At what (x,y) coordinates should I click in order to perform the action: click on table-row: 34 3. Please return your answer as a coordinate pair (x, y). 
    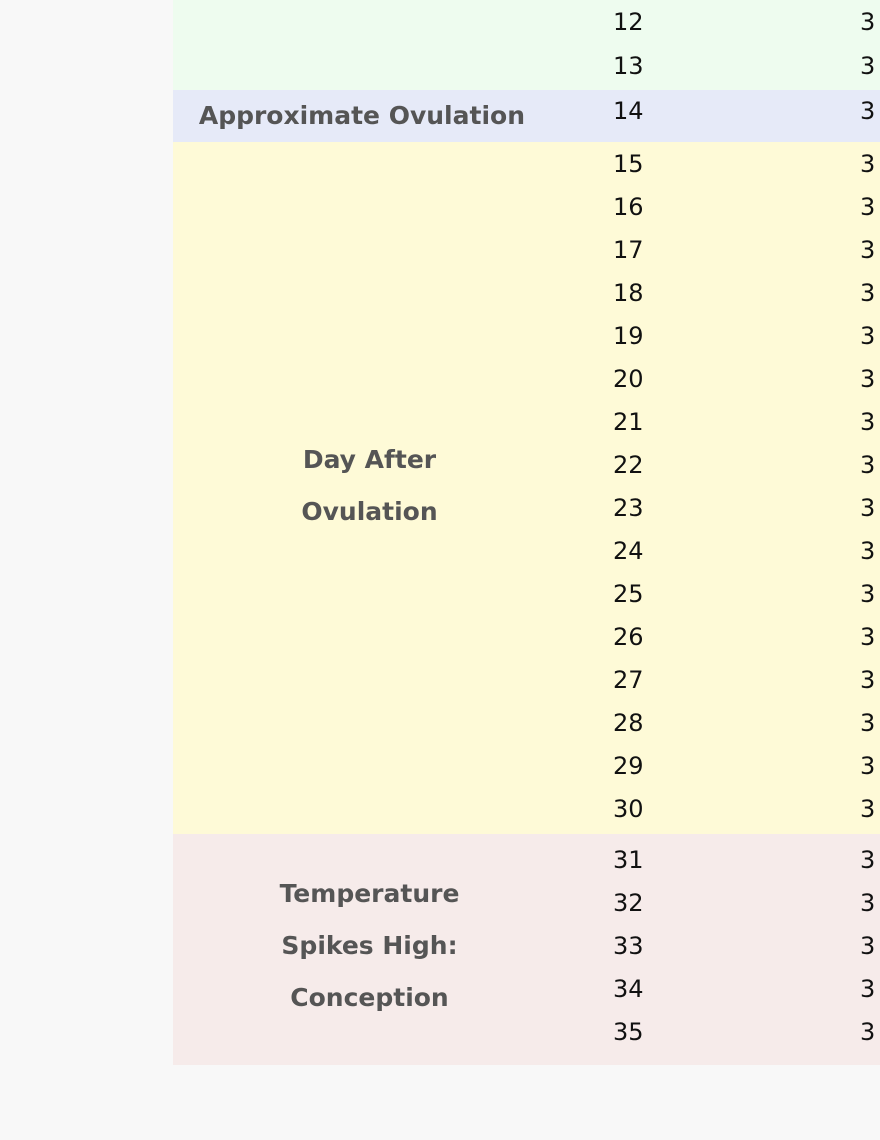
    Looking at the image, I should click on (723, 988).